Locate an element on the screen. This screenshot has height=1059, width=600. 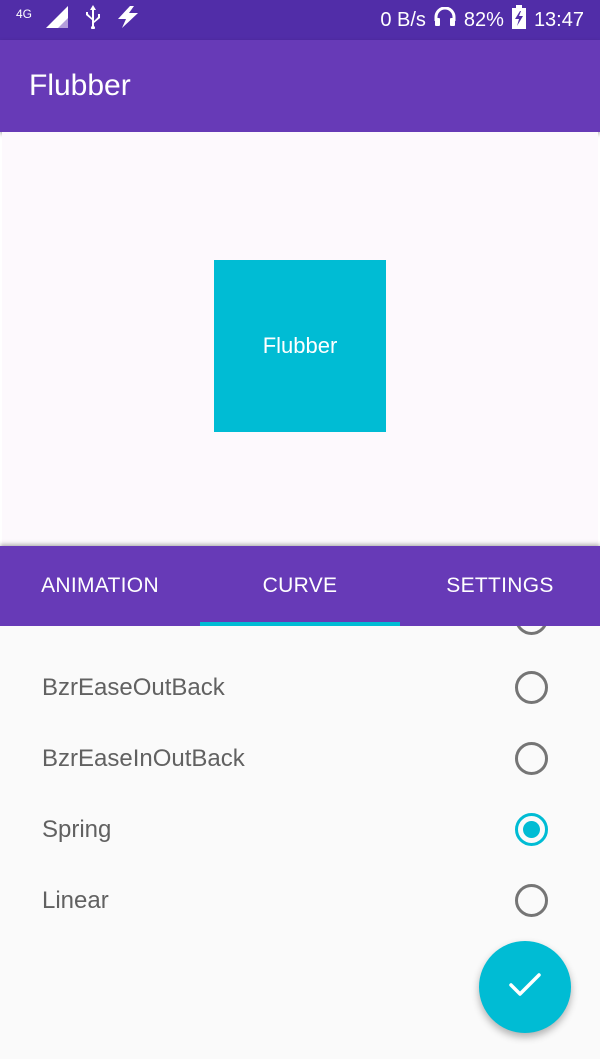
network-type: 4G is located at coordinates (24, 14).